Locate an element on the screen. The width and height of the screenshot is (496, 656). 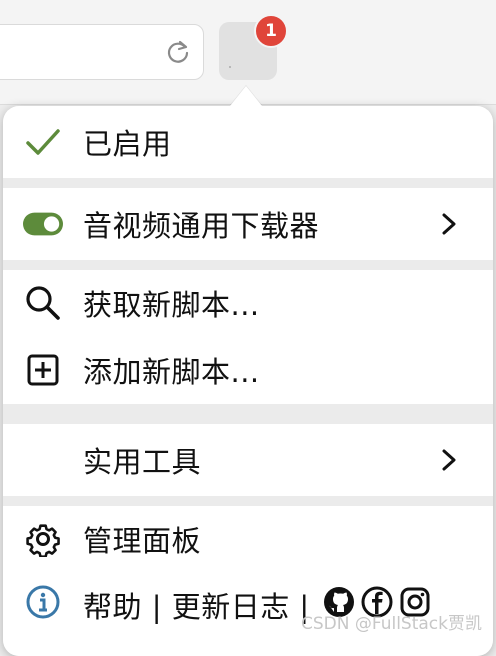
menu-item-script-downloader: 音视频通用下载器 is located at coordinates (248, 224).